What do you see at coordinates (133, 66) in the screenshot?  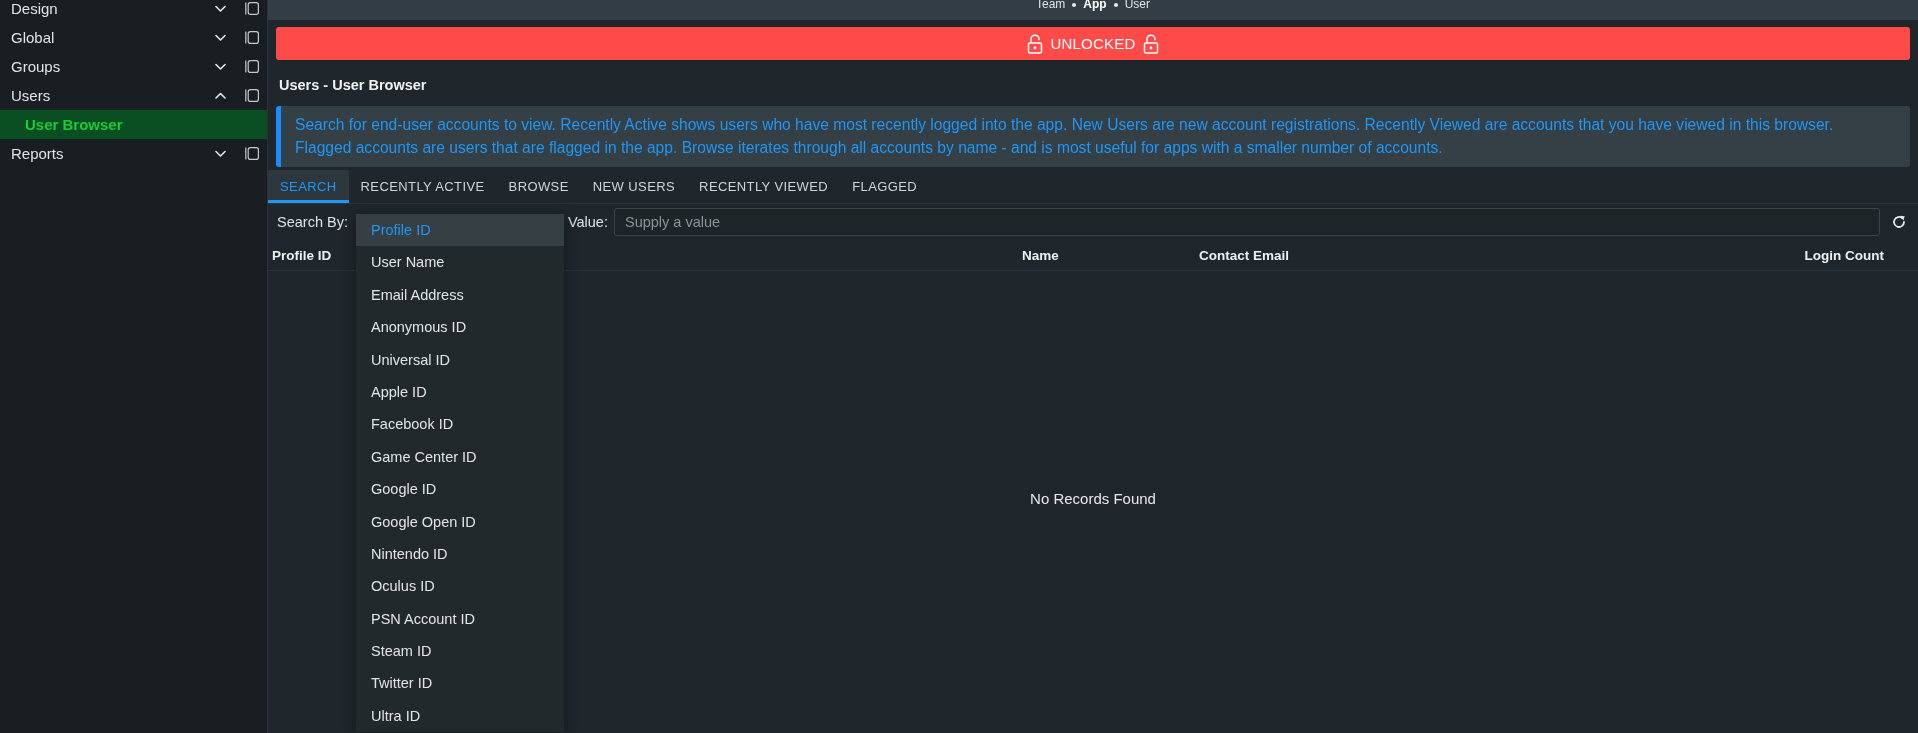 I see `sidebar-item: Groups` at bounding box center [133, 66].